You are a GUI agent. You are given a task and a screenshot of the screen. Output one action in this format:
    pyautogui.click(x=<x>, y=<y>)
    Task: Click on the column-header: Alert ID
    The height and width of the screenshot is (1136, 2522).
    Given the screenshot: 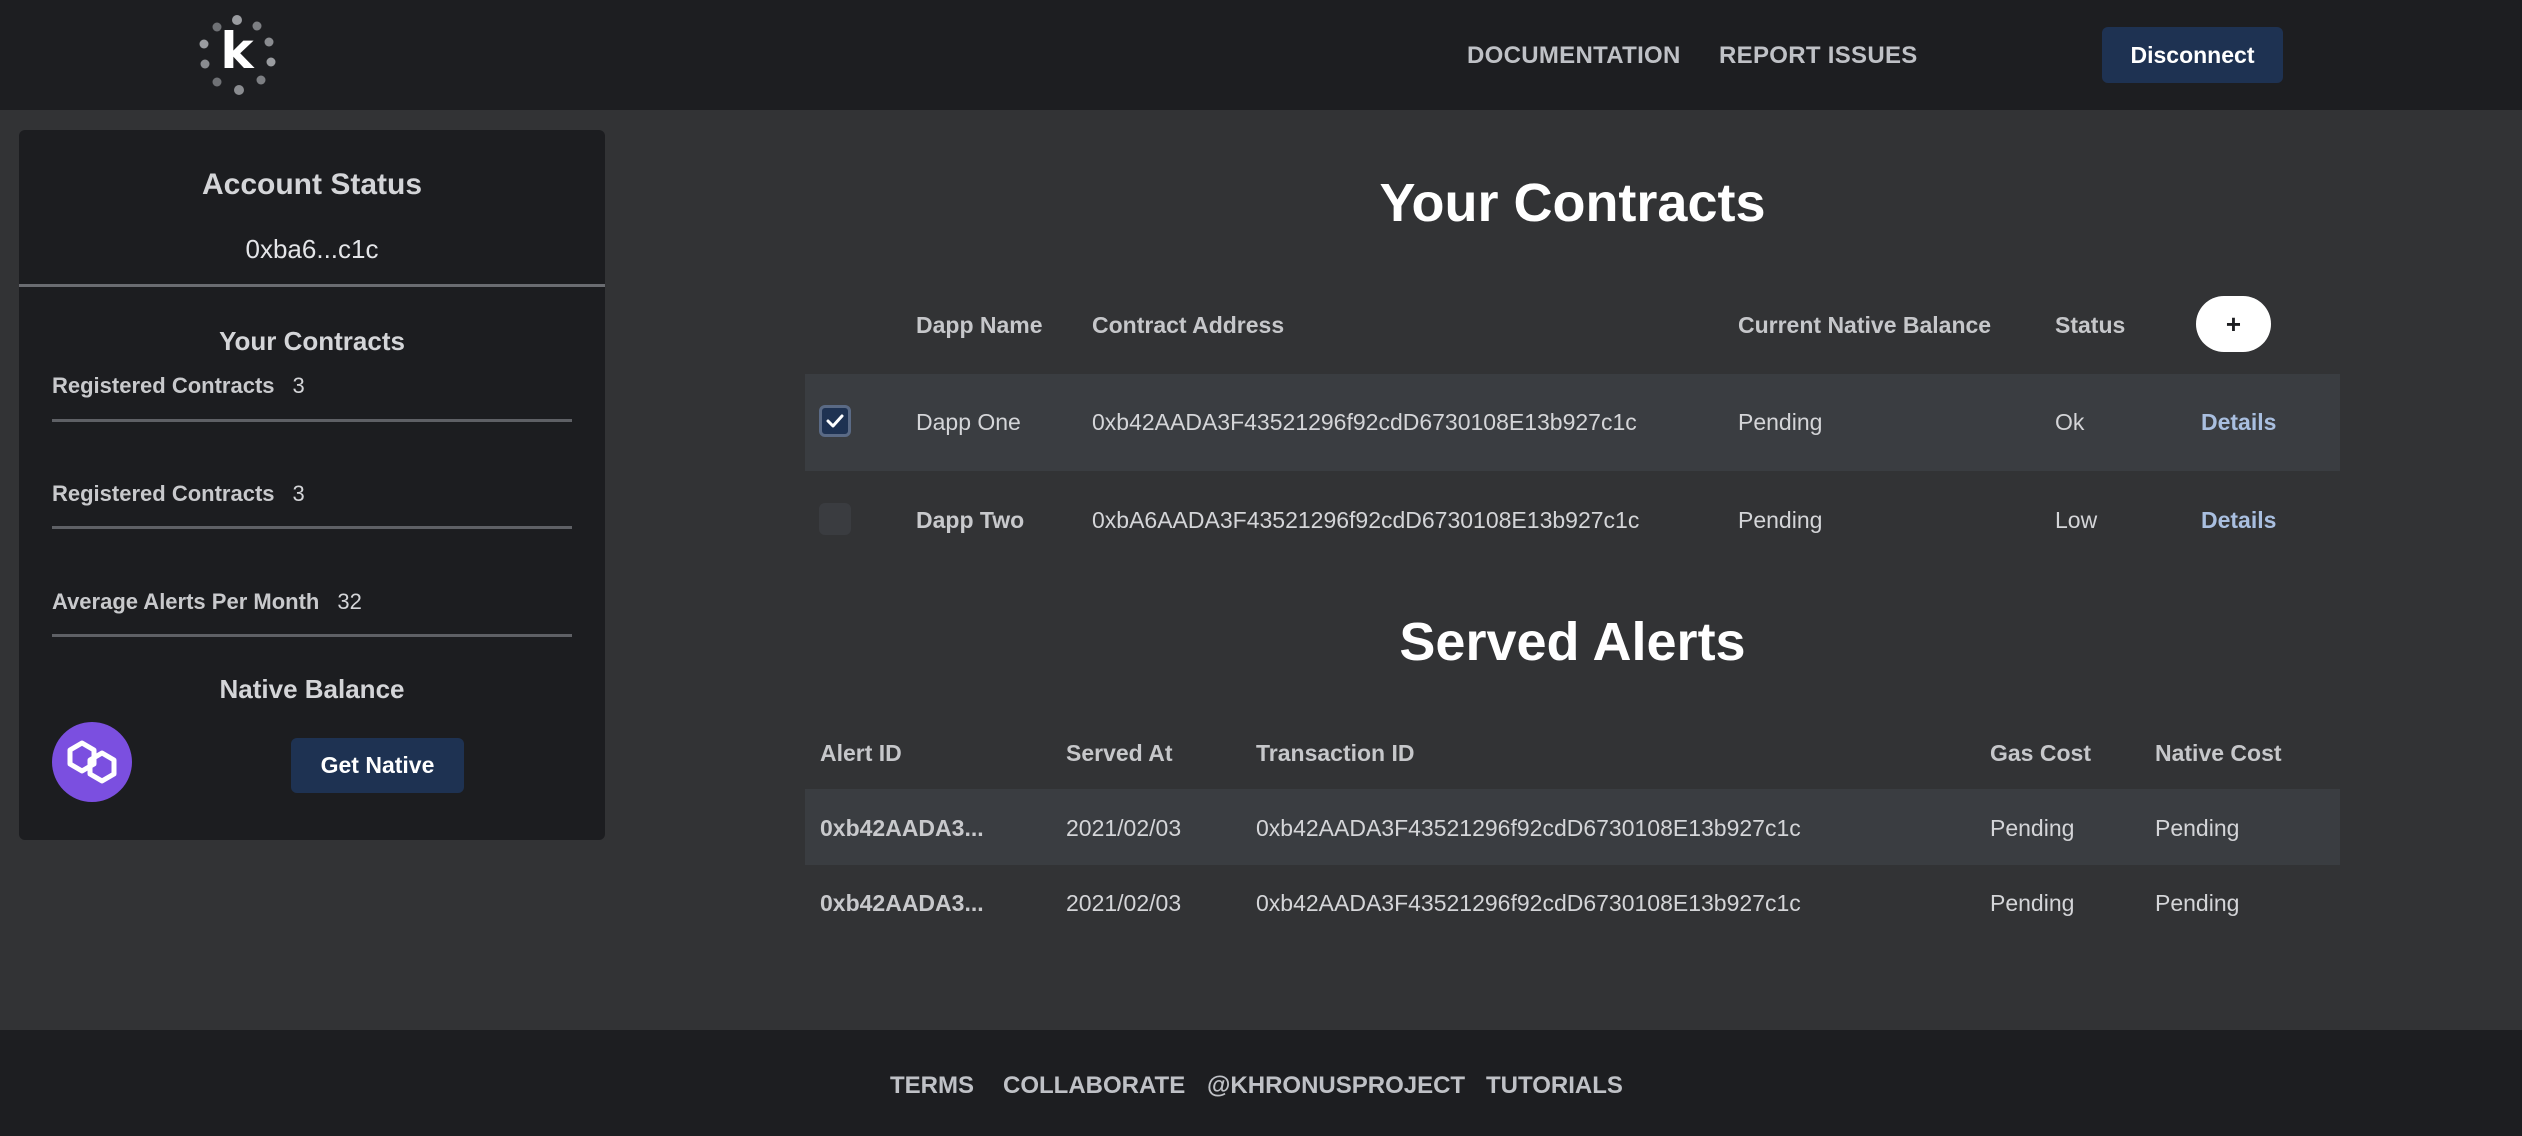 What is the action you would take?
    pyautogui.click(x=861, y=753)
    